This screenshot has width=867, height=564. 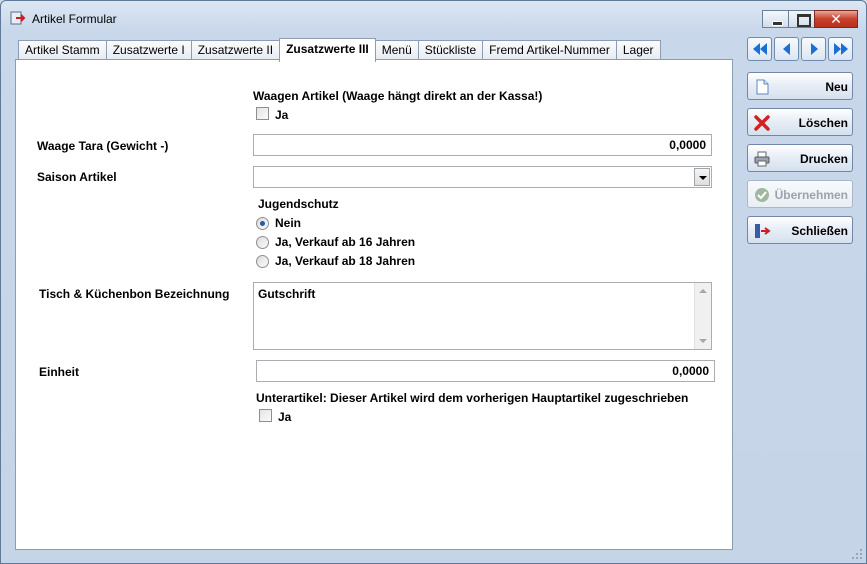 I want to click on bon-label: Tisch & Küchenbon Bezeichnung, so click(x=134, y=294).